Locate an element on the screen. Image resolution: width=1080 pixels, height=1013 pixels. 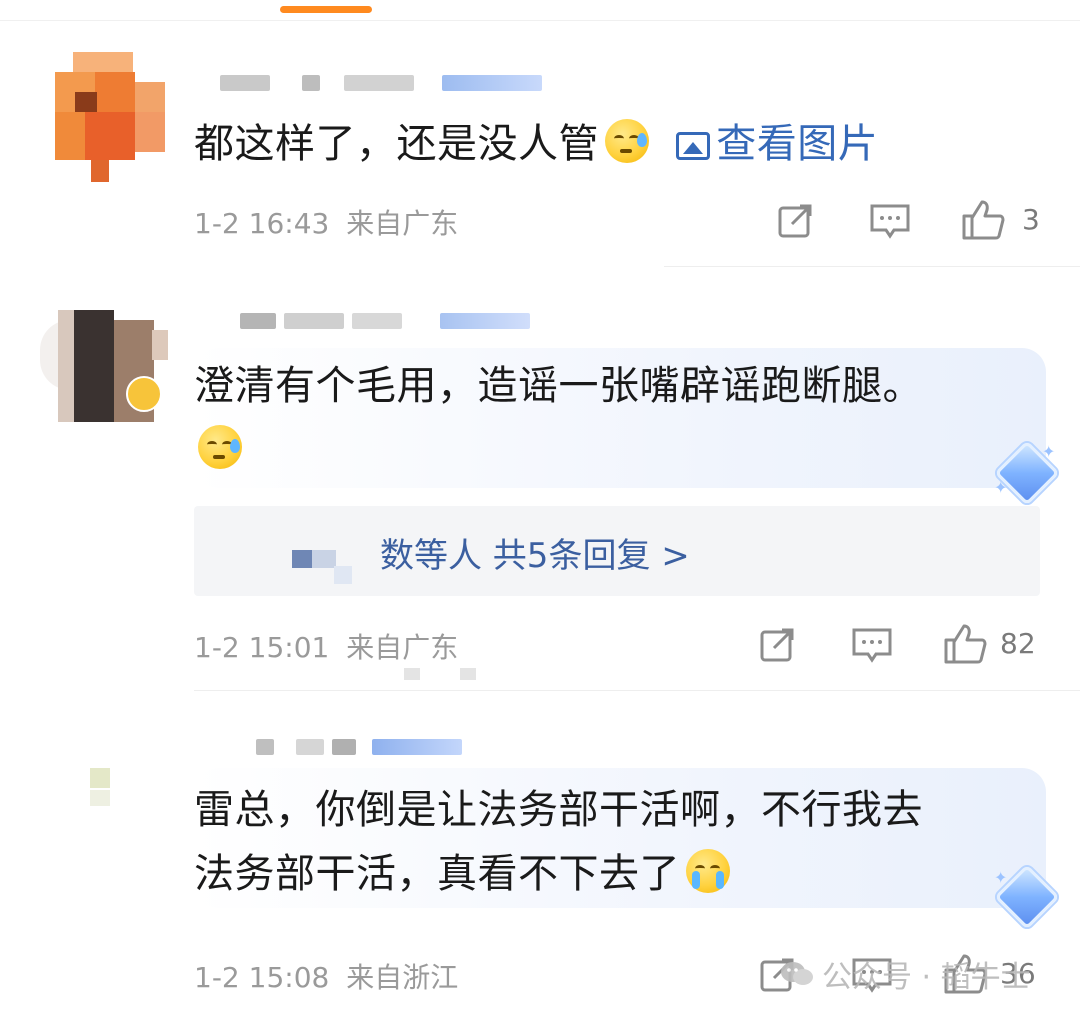
view-image-link: 查看图片 is located at coordinates (777, 144).